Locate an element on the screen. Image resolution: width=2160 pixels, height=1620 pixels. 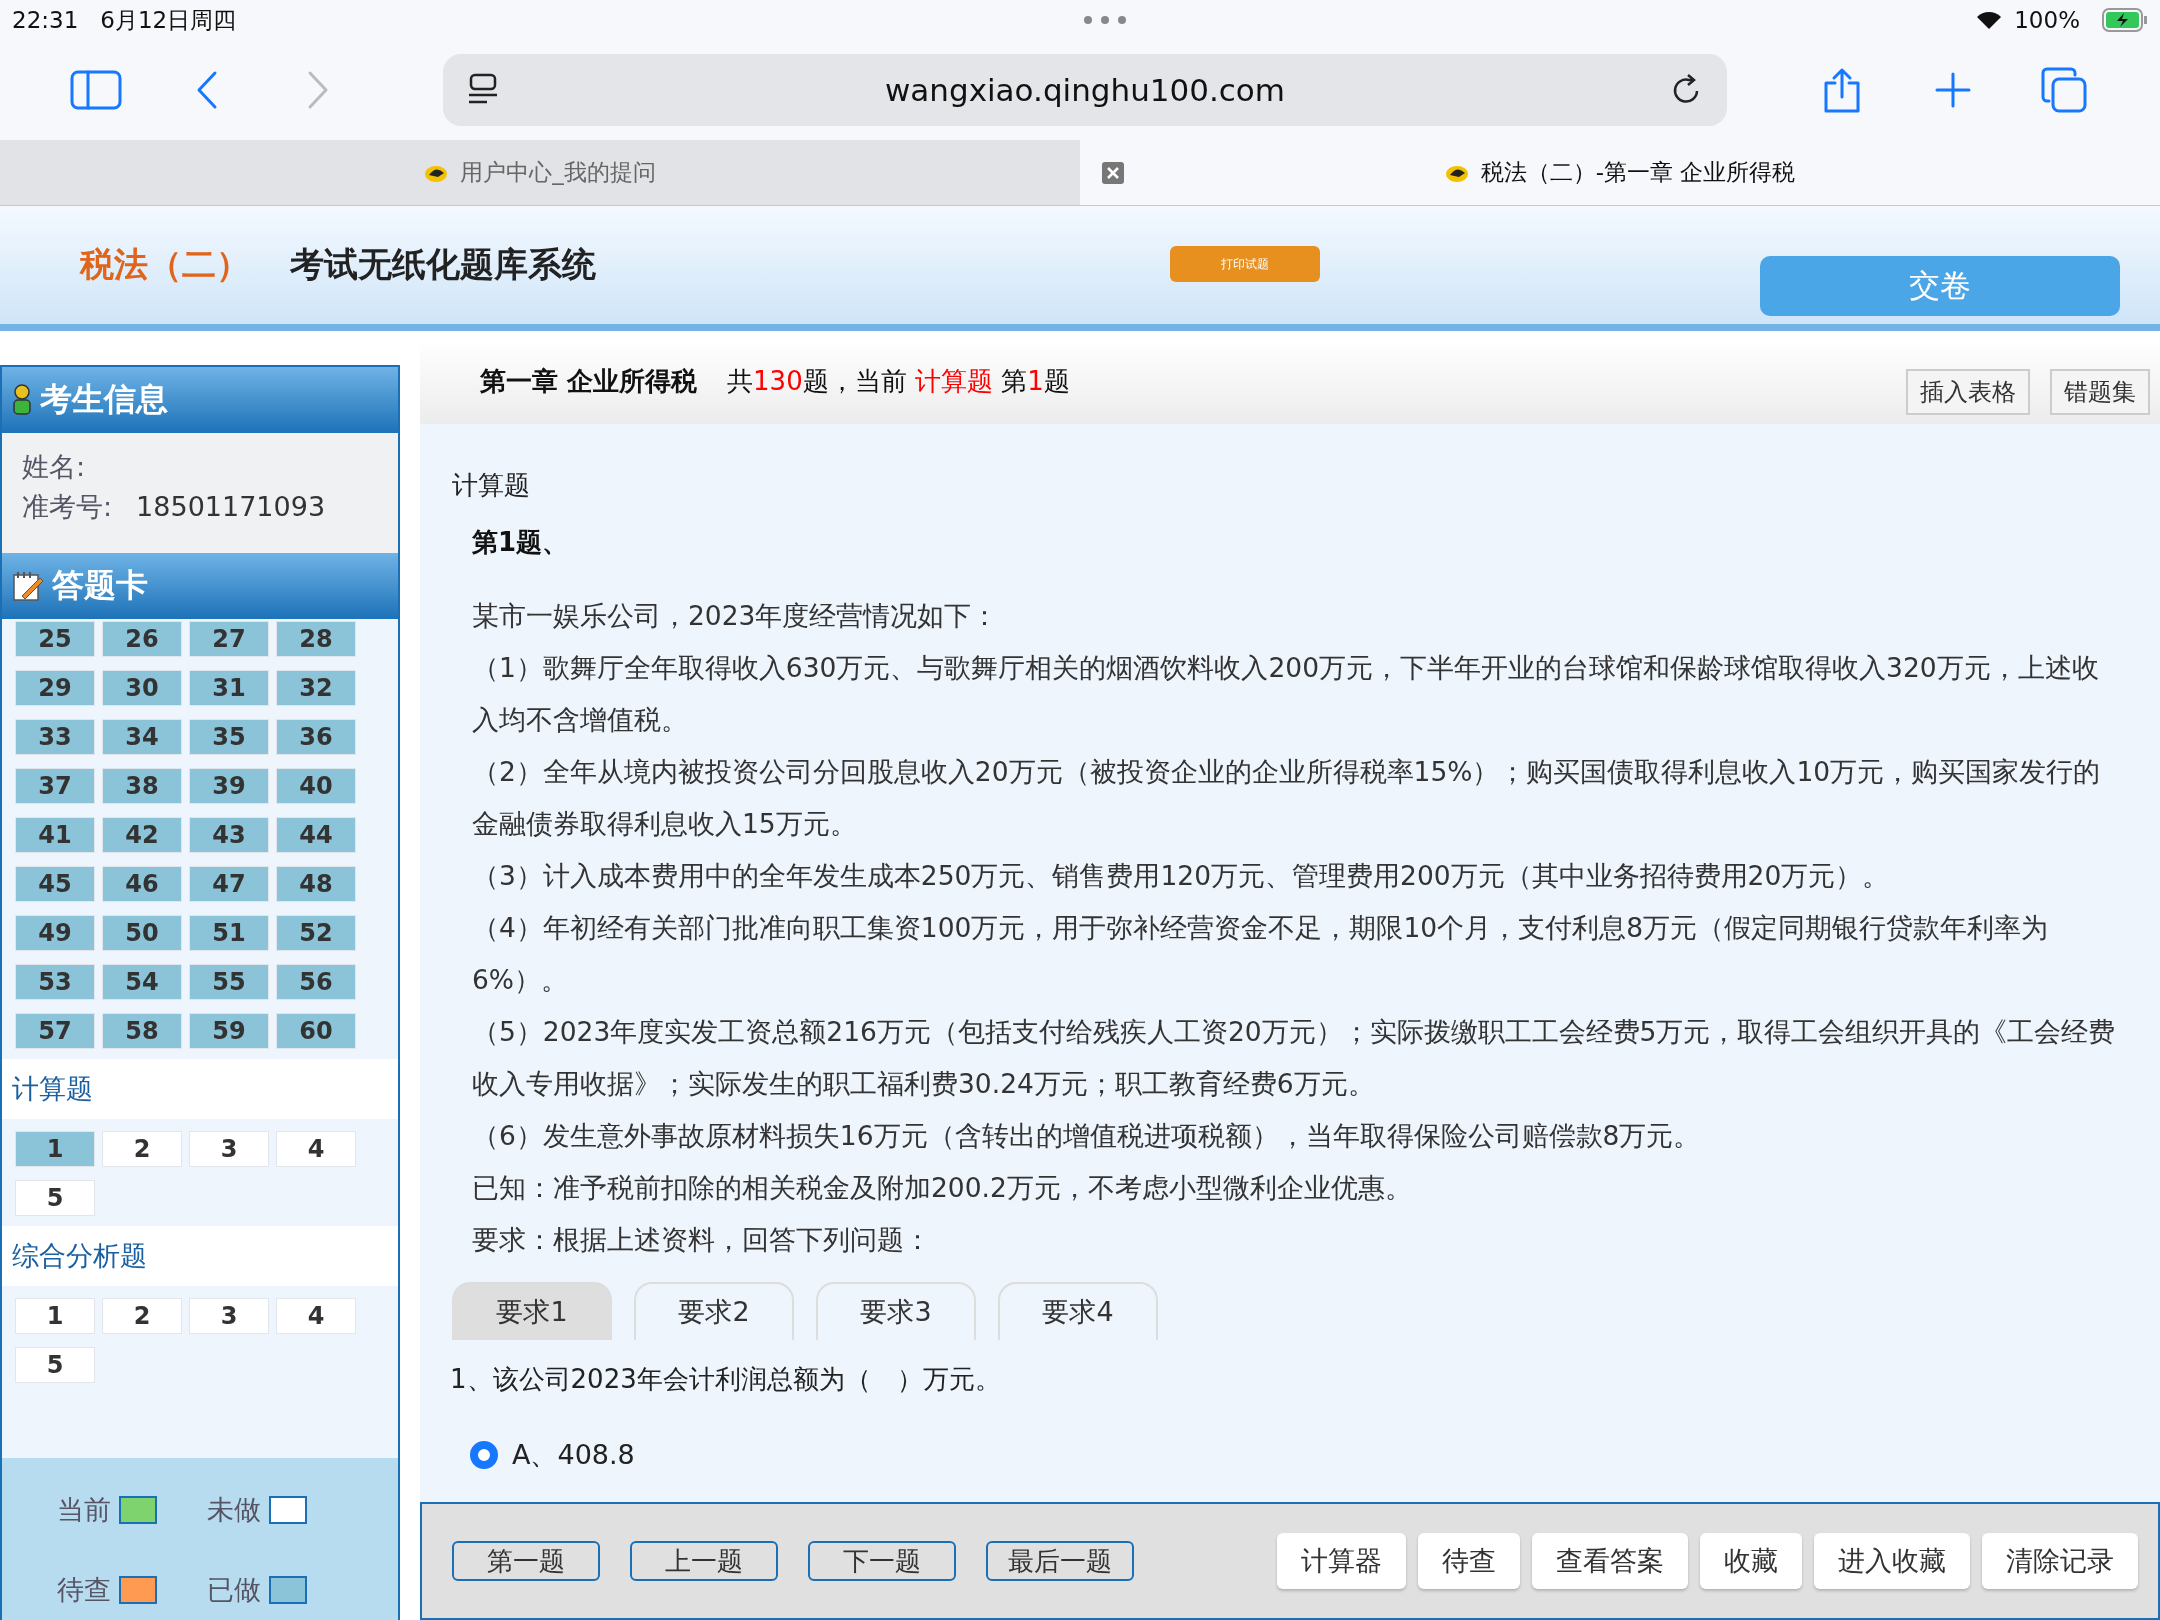
question-number: 25 is located at coordinates (55, 639).